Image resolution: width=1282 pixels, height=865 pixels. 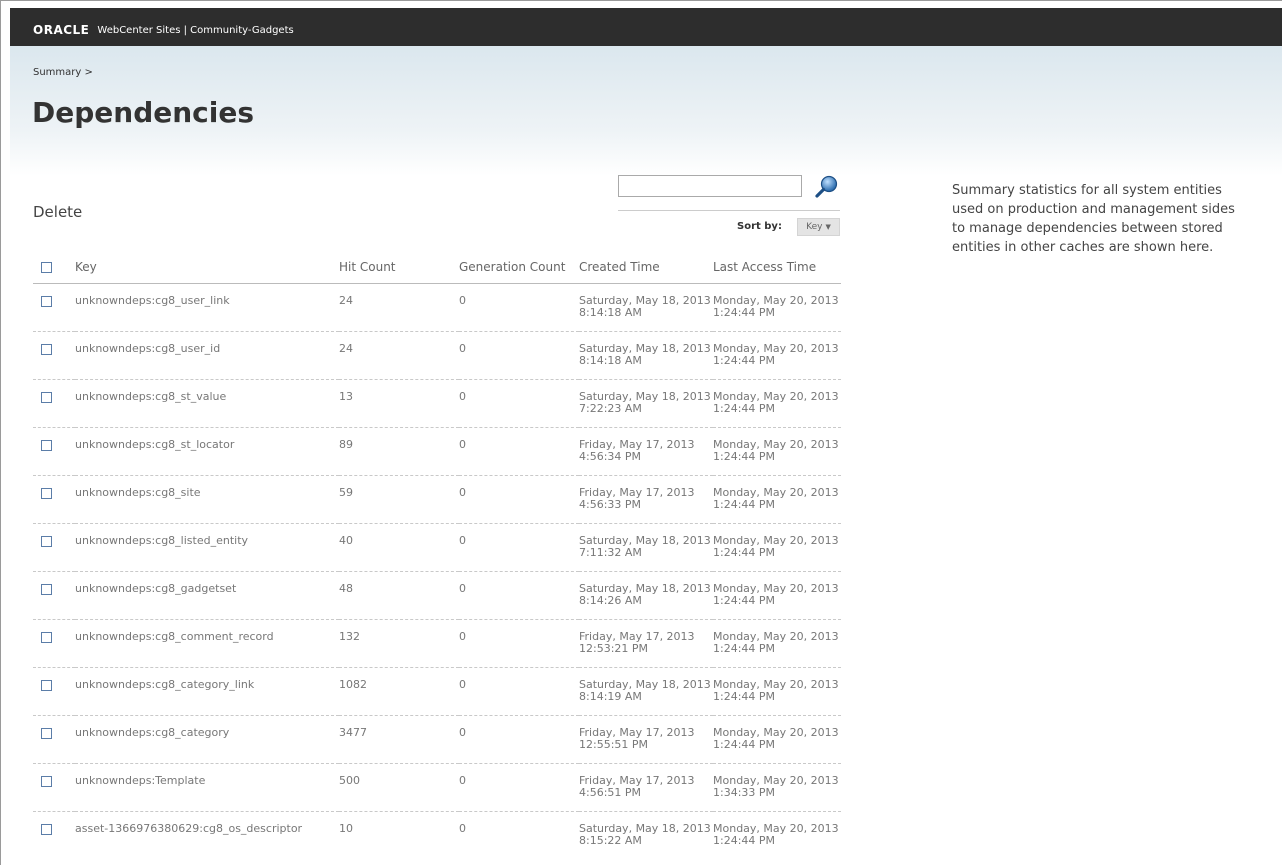 What do you see at coordinates (828, 227) in the screenshot?
I see `chevron-down-icon: ▼` at bounding box center [828, 227].